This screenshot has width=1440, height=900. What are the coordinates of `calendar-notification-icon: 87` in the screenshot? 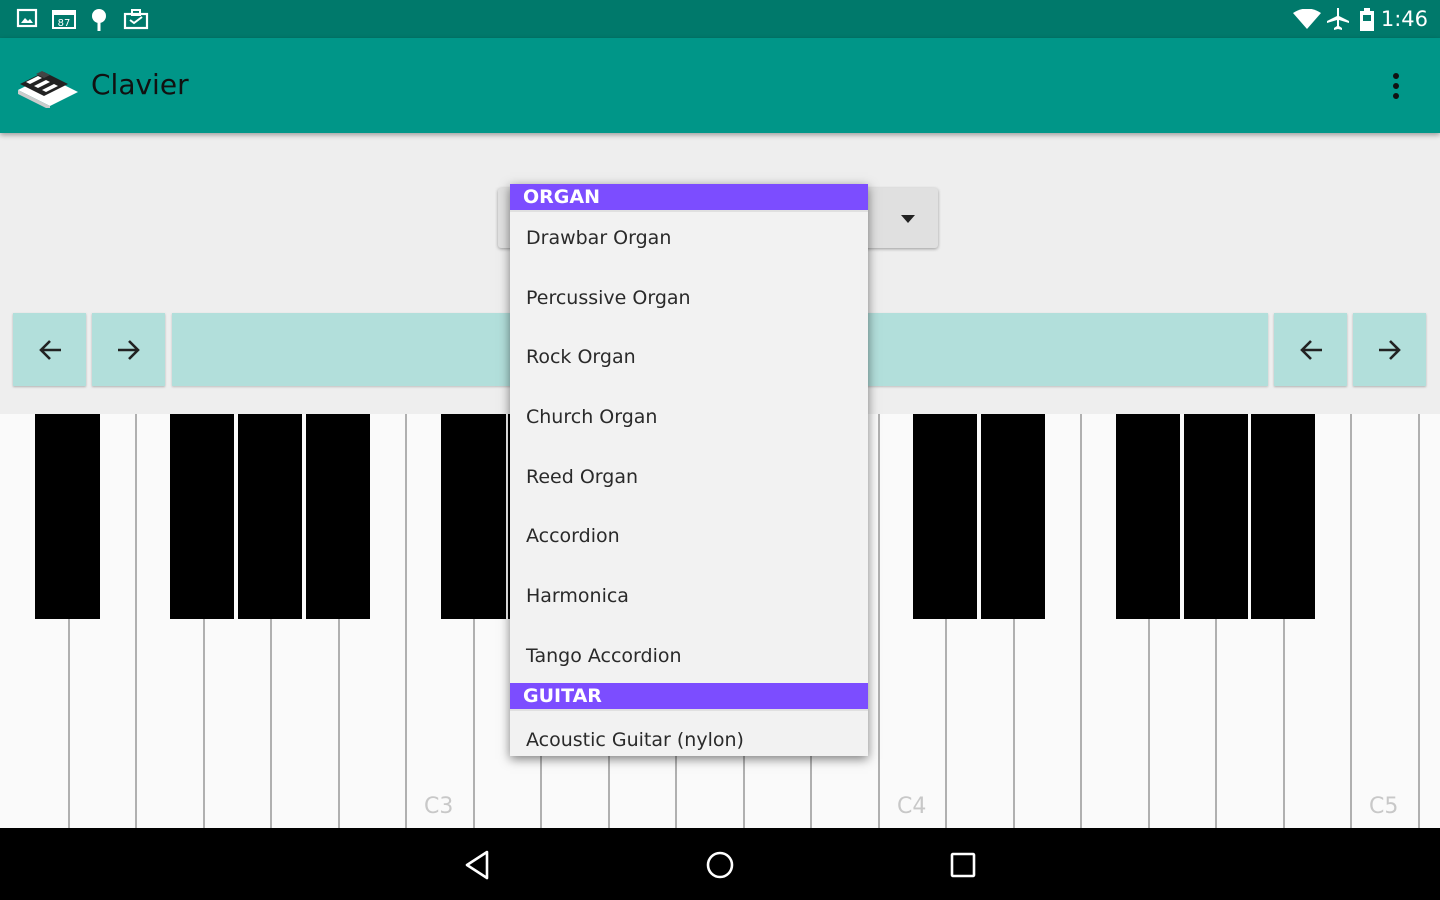 It's located at (64, 19).